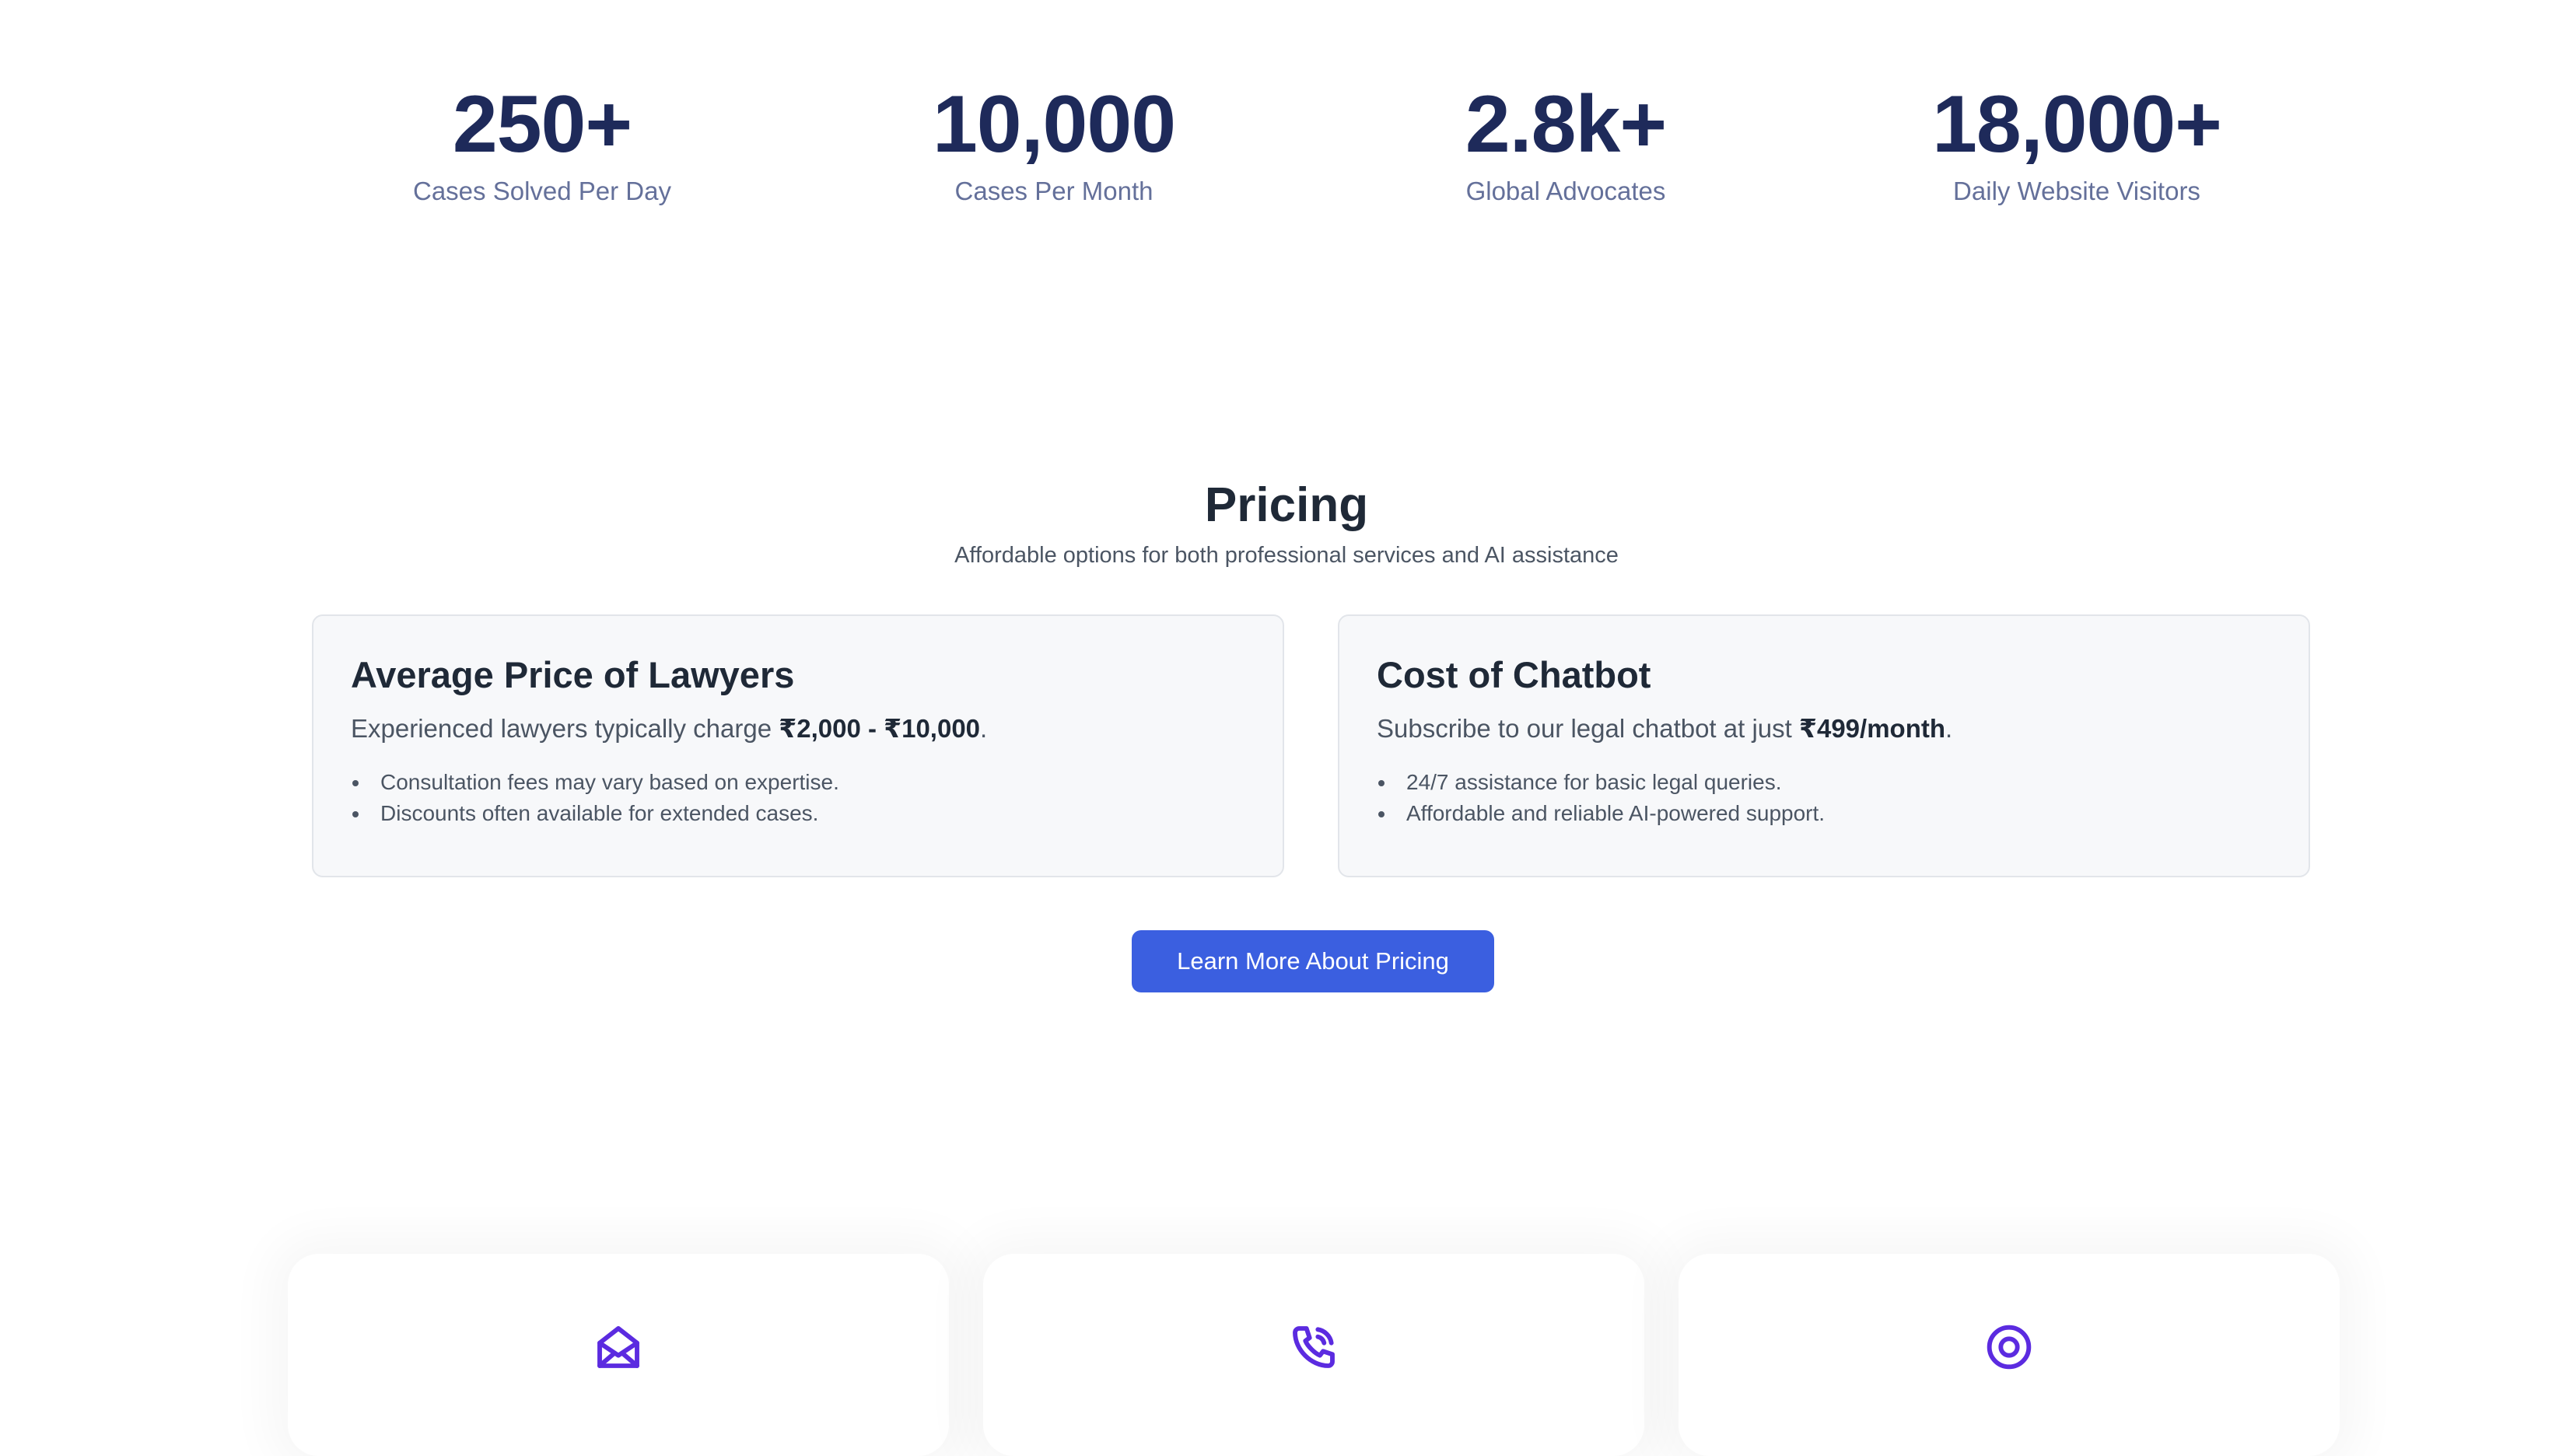 The height and width of the screenshot is (1456, 2573). I want to click on stat-cases-per-day: 250+ Cases Solved Per Day, so click(542, 143).